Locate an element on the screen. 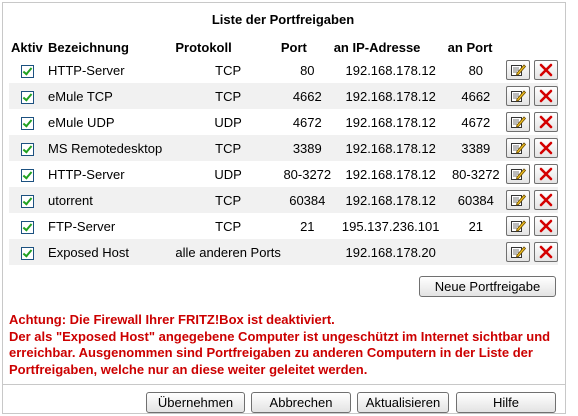 Image resolution: width=578 pixels, height=416 pixels. an-port-cell is located at coordinates (475, 252).